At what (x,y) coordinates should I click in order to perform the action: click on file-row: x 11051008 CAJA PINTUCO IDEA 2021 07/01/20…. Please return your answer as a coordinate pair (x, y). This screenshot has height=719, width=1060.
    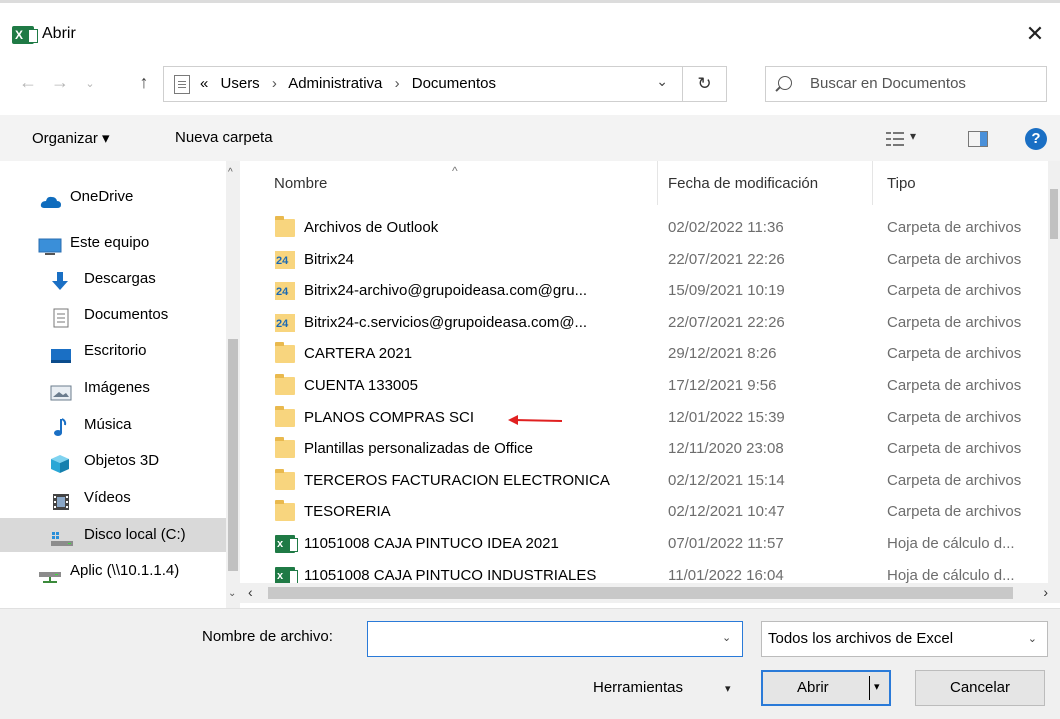
    Looking at the image, I should click on (652, 544).